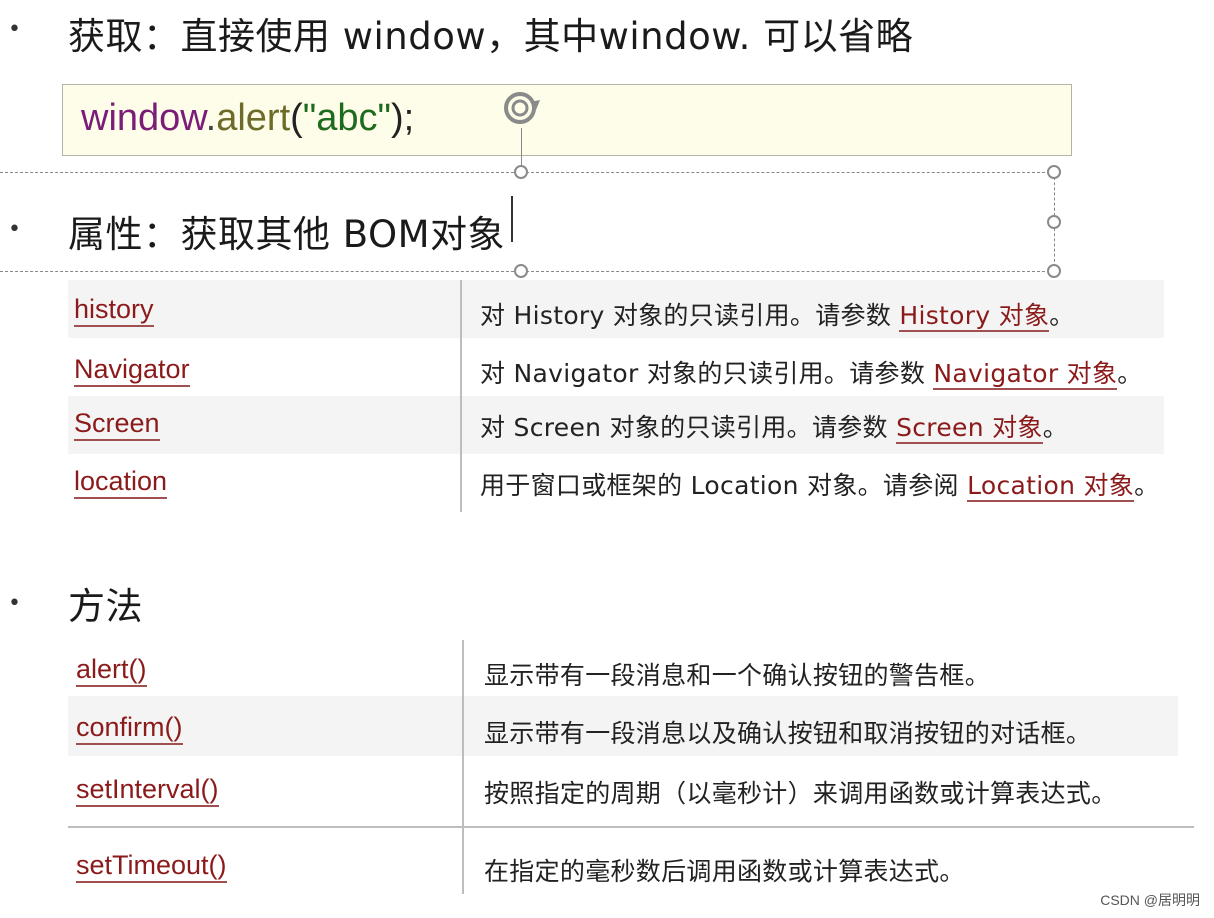 This screenshot has width=1214, height=918. I want to click on table-row: setInterval() 按照指定的周期（以毫秒计）来调用函数或计算表达式。, so click(631, 791).